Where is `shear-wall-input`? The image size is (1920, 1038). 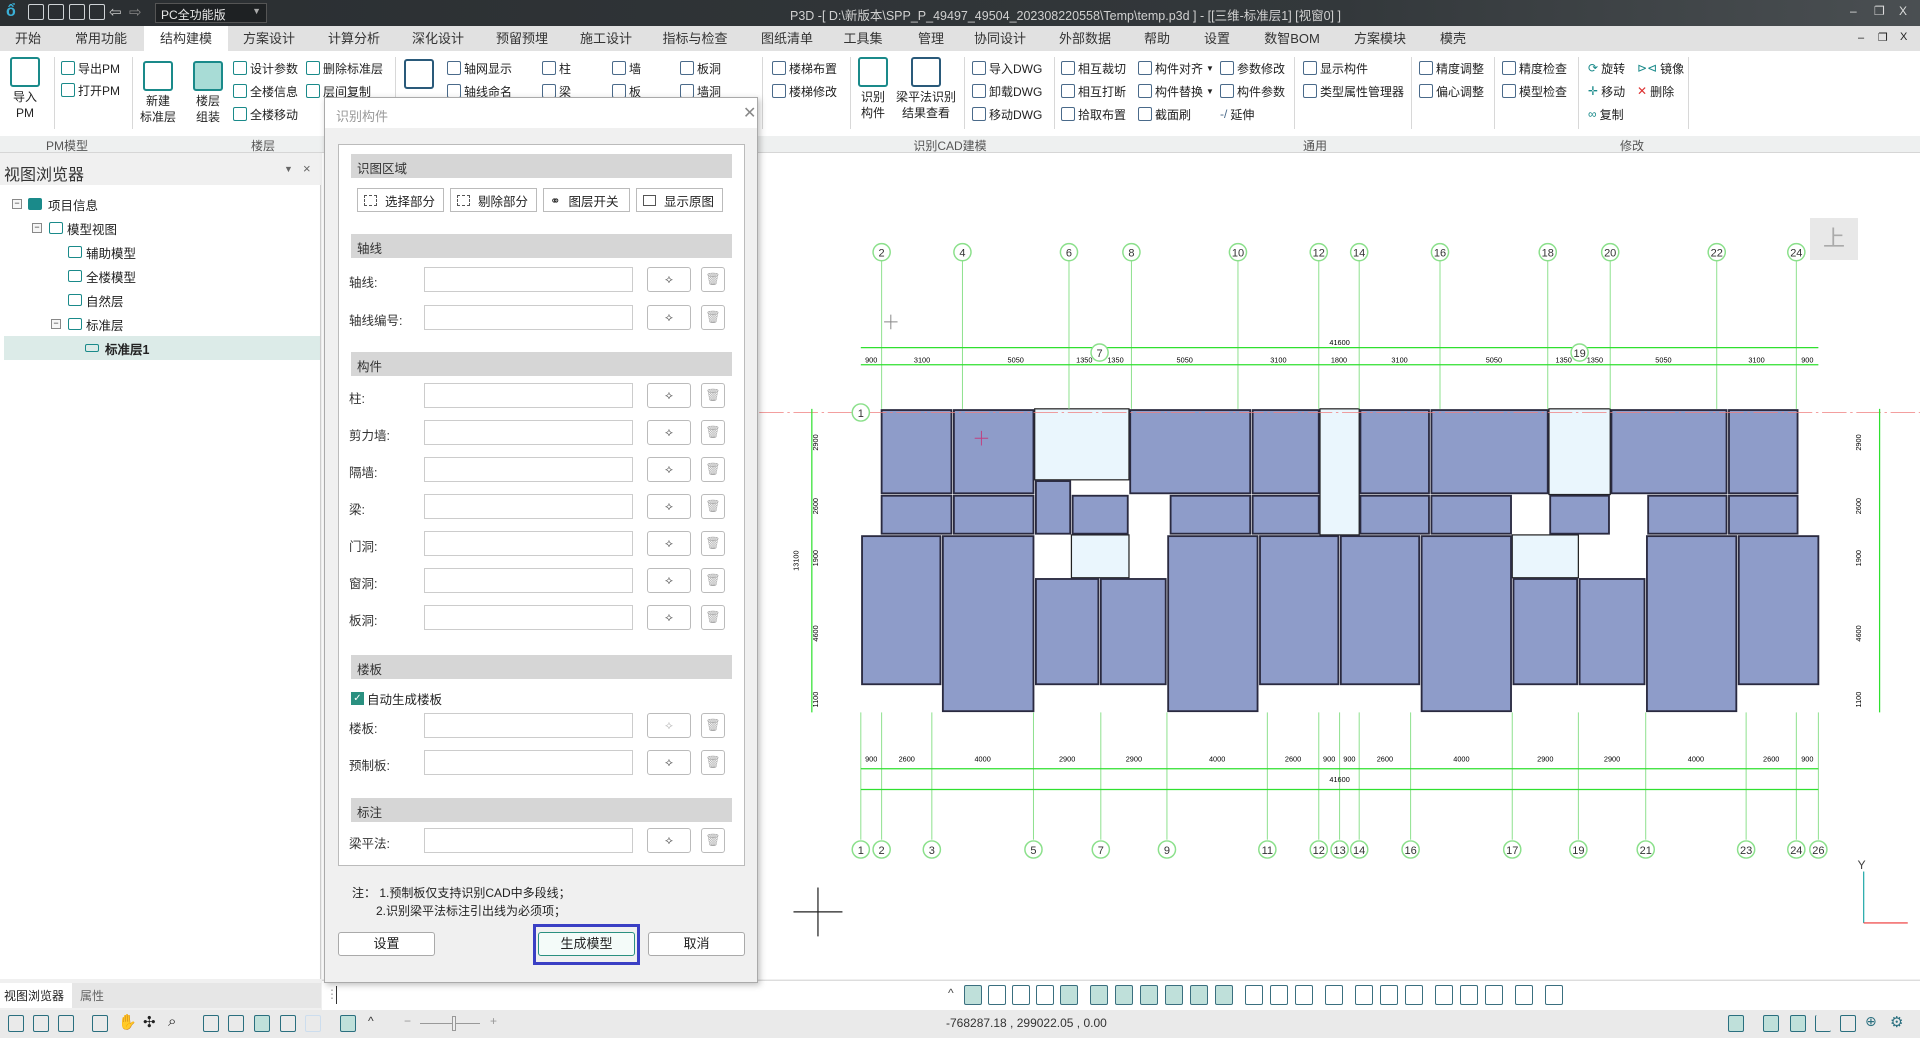 shear-wall-input is located at coordinates (528, 432).